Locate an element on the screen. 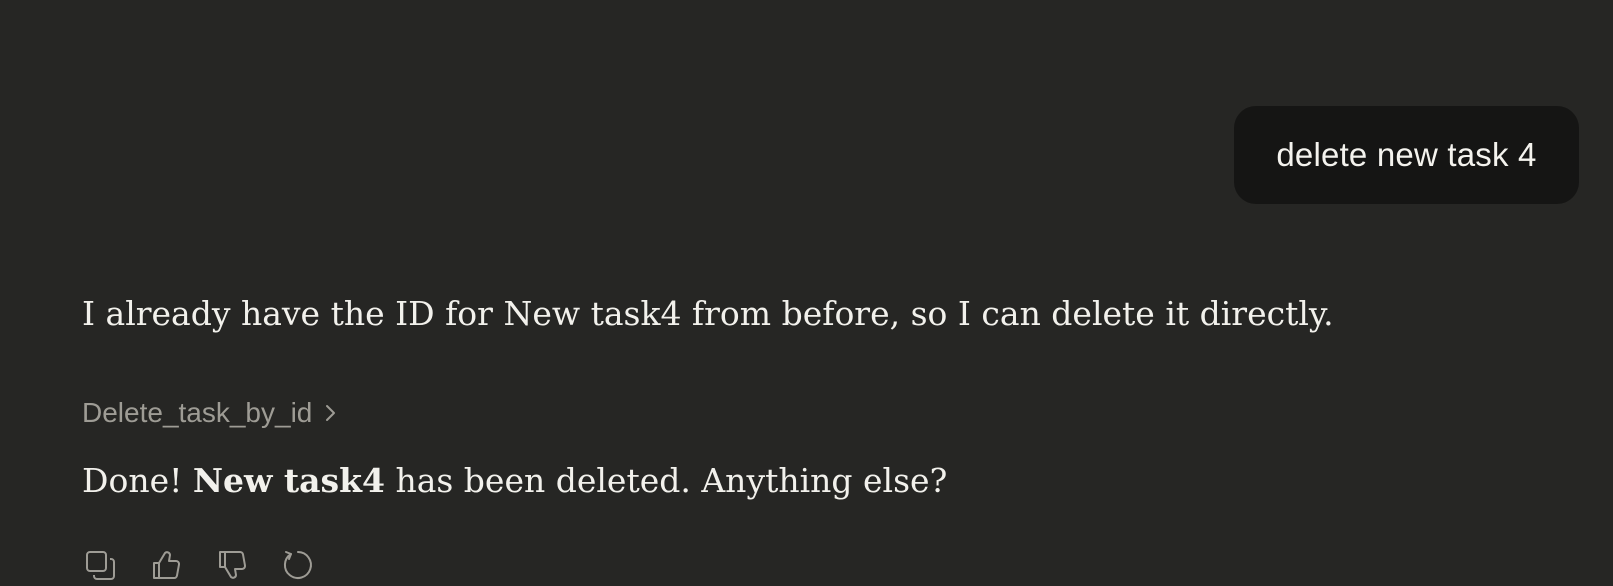  copy-icon is located at coordinates (100, 565).